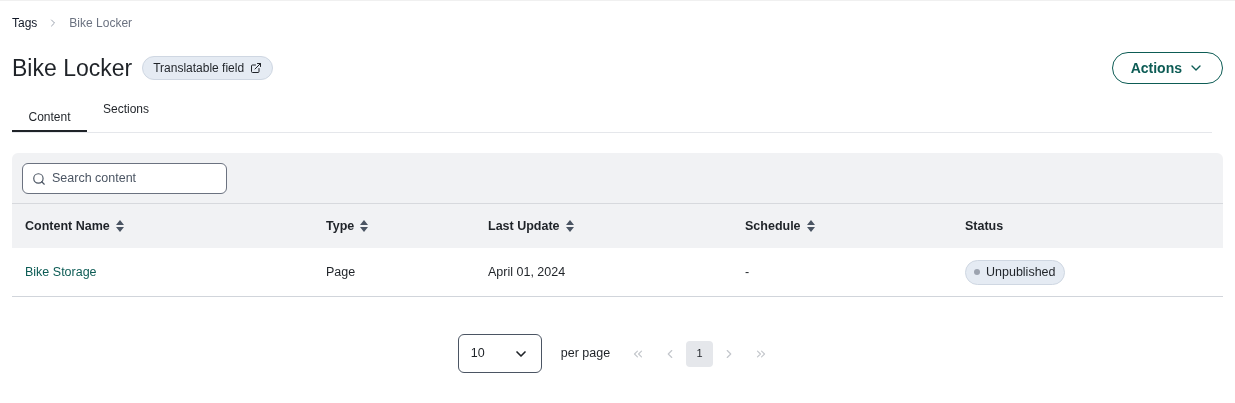 This screenshot has width=1235, height=403. Describe the element at coordinates (124, 178) in the screenshot. I see `search-field: Search content` at that location.